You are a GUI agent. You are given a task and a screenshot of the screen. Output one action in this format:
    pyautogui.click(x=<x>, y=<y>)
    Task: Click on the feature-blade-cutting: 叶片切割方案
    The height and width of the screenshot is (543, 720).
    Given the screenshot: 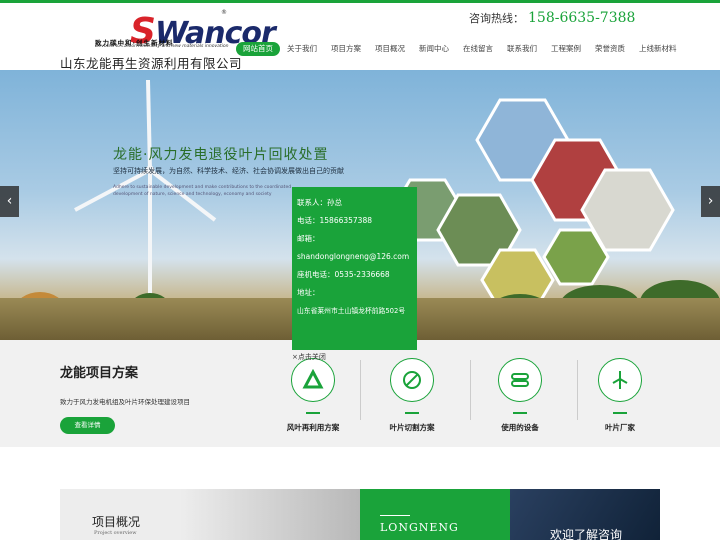 What is the action you would take?
    pyautogui.click(x=412, y=395)
    